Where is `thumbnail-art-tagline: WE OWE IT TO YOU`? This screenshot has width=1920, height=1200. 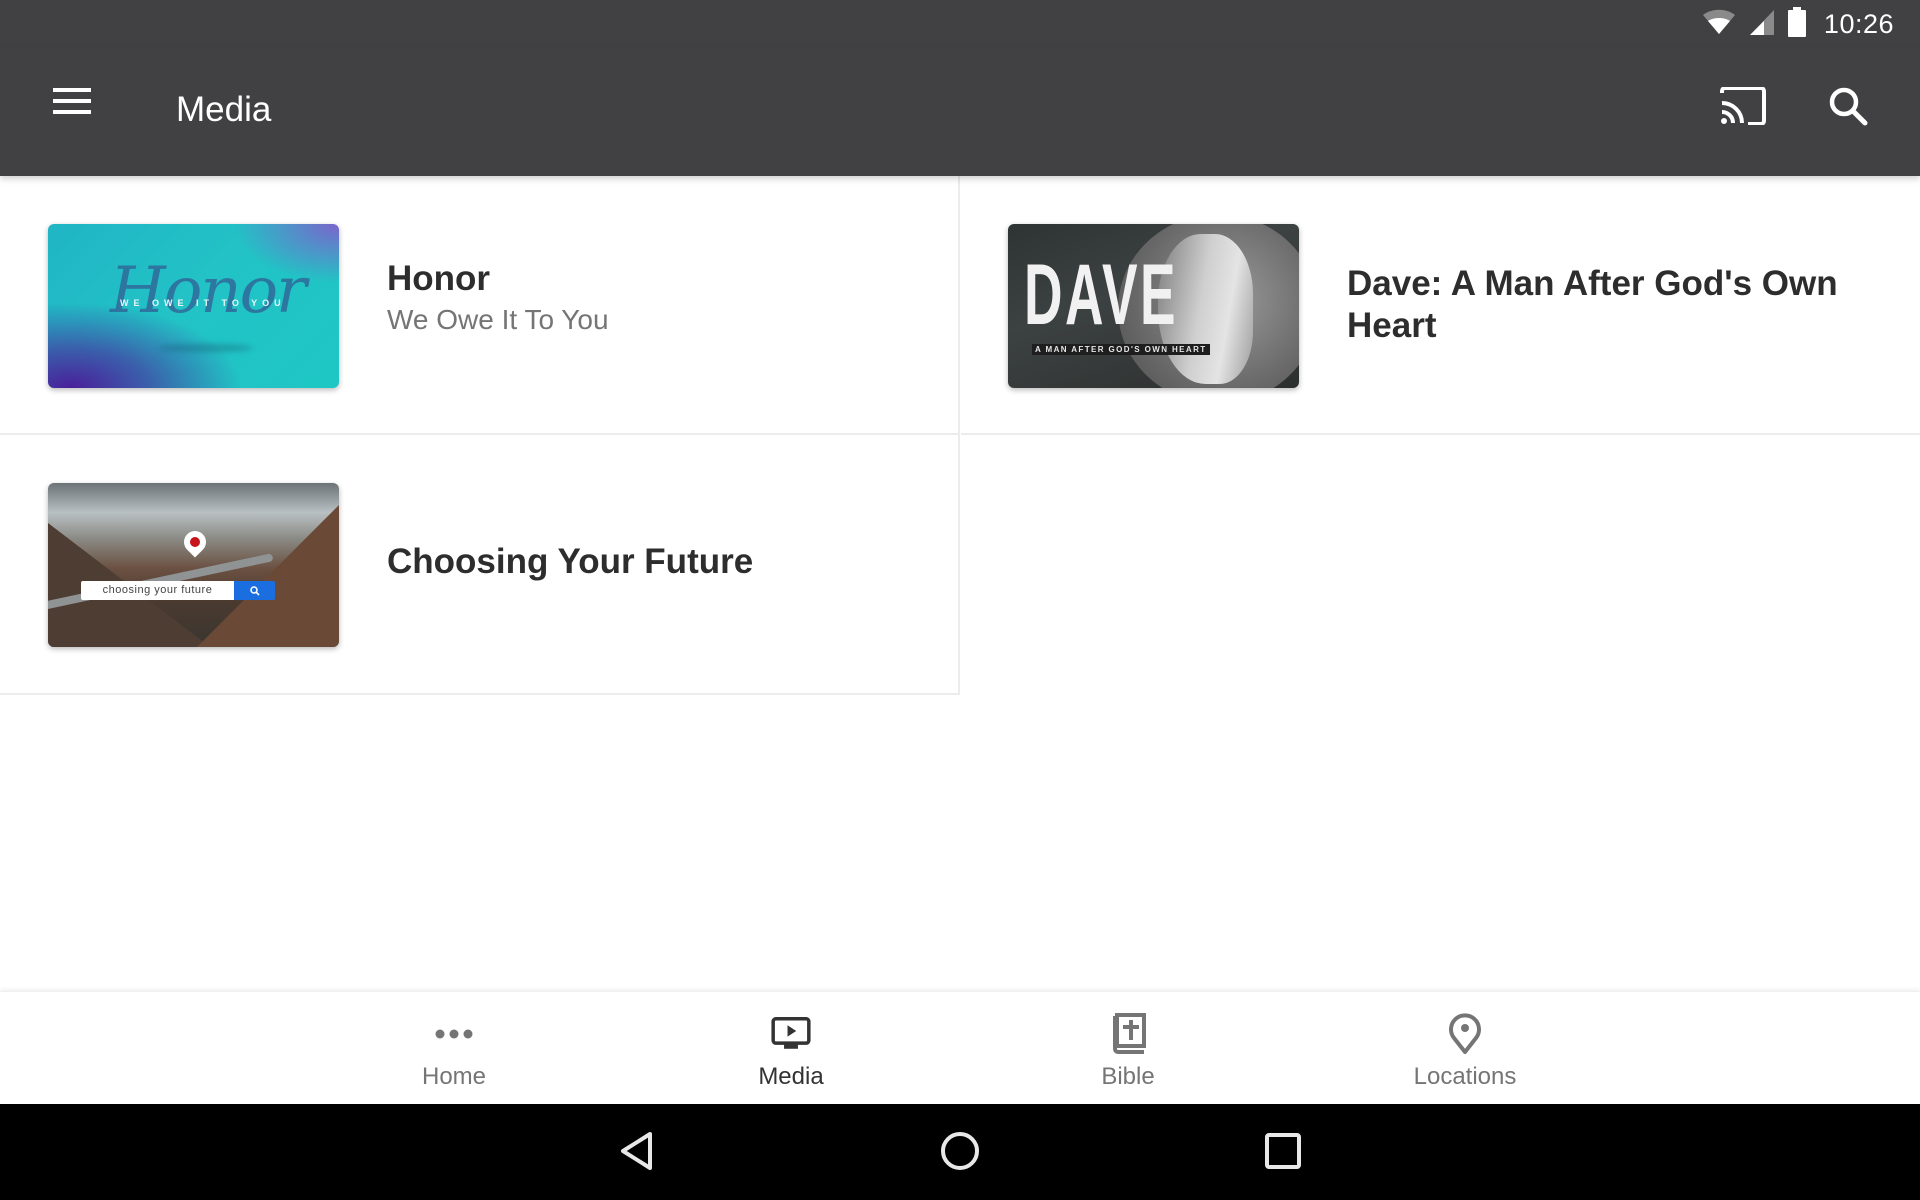
thumbnail-art-tagline: WE OWE IT TO YOU is located at coordinates (203, 303).